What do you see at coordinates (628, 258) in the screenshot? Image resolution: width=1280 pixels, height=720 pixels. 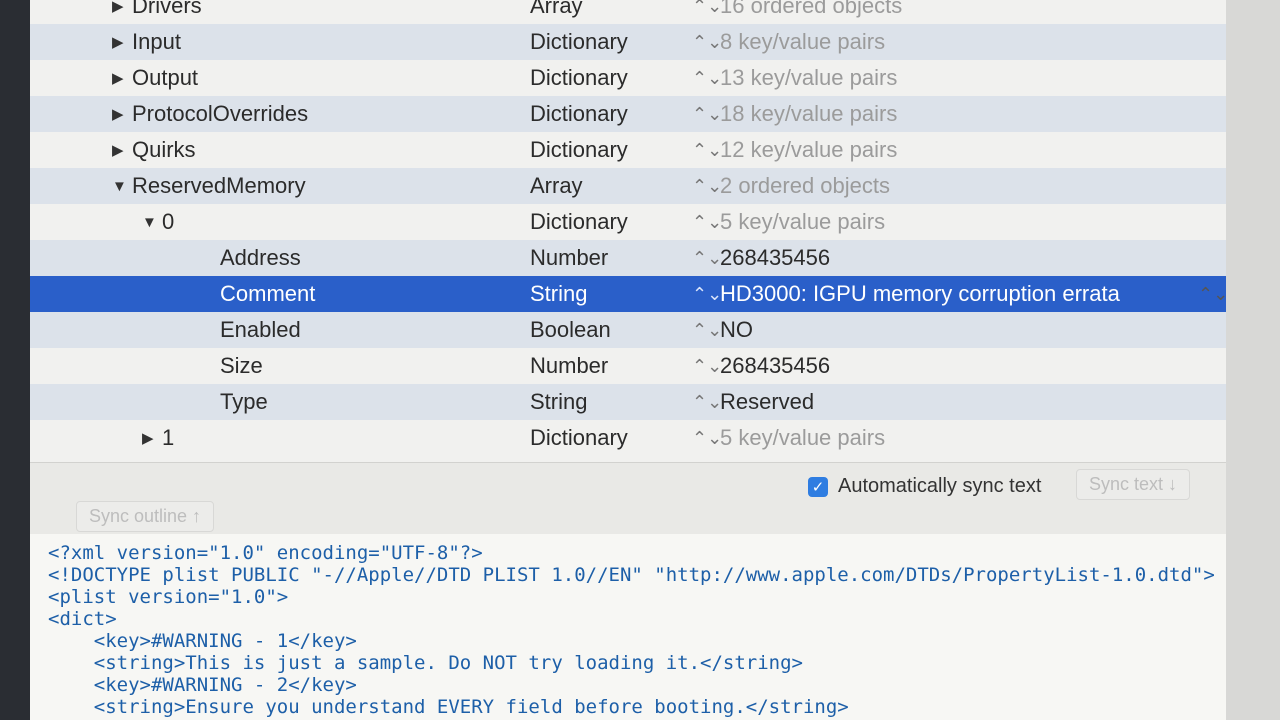 I see `outline-row-address: Address Number ⌃⌄ 268435456` at bounding box center [628, 258].